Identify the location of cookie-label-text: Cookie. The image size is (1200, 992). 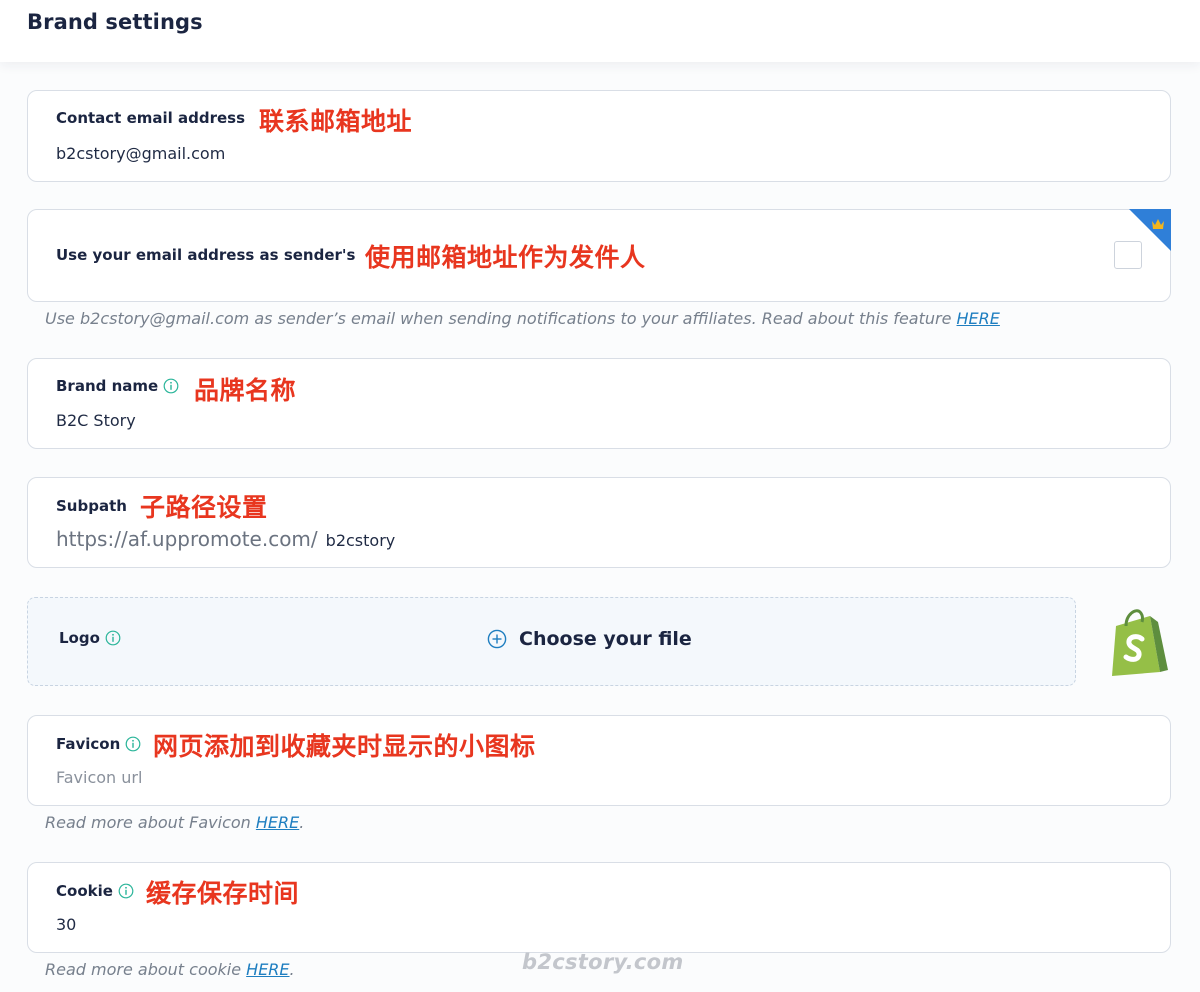
(84, 891).